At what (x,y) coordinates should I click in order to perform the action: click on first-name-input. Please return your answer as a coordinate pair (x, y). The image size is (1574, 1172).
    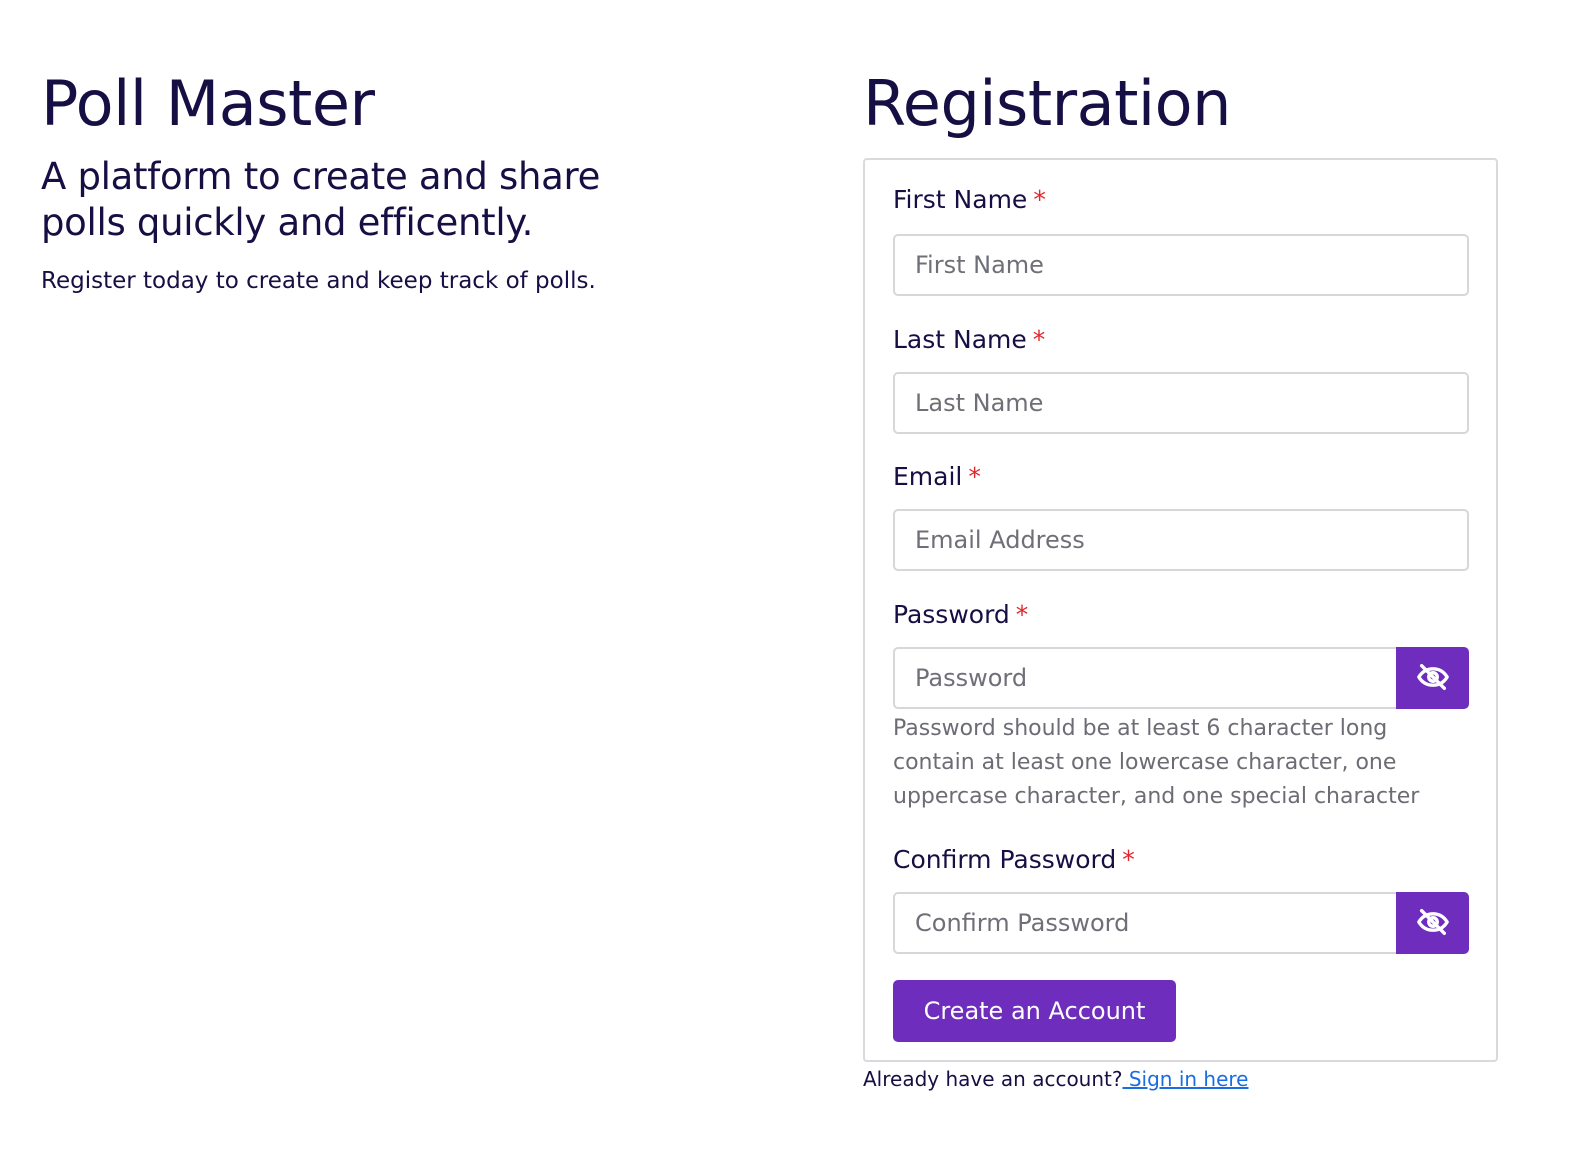
    Looking at the image, I should click on (1181, 265).